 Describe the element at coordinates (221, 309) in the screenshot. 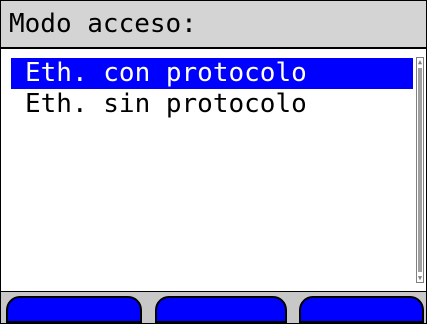

I see `softkey-2-button` at that location.